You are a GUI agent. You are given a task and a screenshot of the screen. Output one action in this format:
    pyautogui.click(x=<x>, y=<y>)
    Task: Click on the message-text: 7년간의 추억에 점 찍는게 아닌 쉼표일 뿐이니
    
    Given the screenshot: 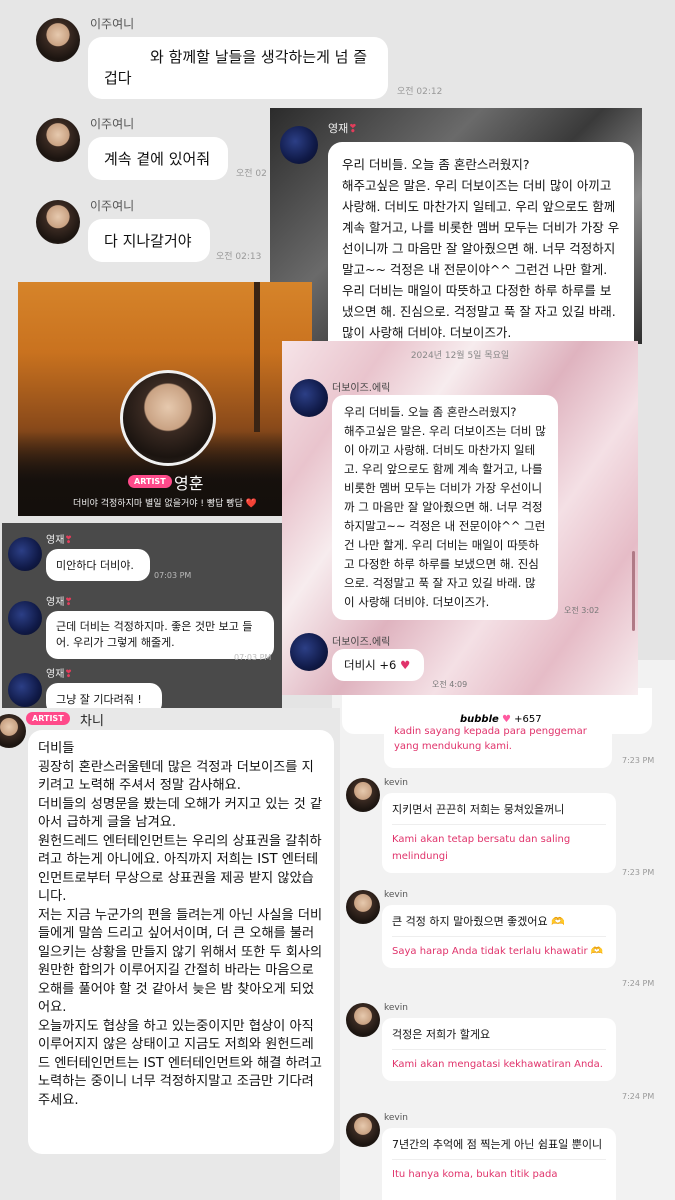 What is the action you would take?
    pyautogui.click(x=499, y=1148)
    